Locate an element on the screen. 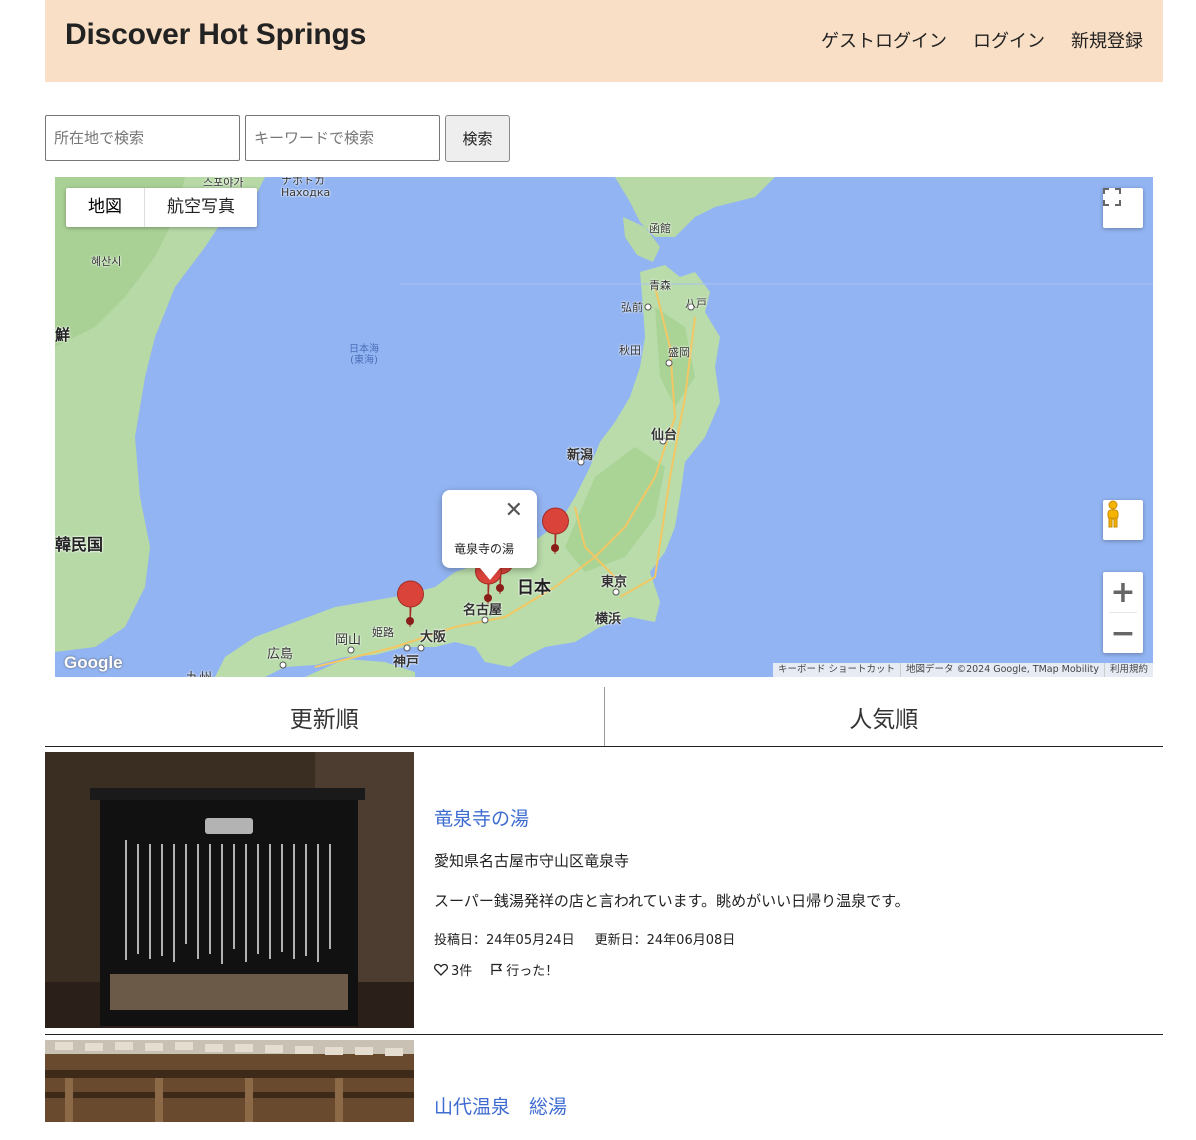 Image resolution: width=1196 pixels, height=1140 pixels. flag-icon is located at coordinates (497, 969).